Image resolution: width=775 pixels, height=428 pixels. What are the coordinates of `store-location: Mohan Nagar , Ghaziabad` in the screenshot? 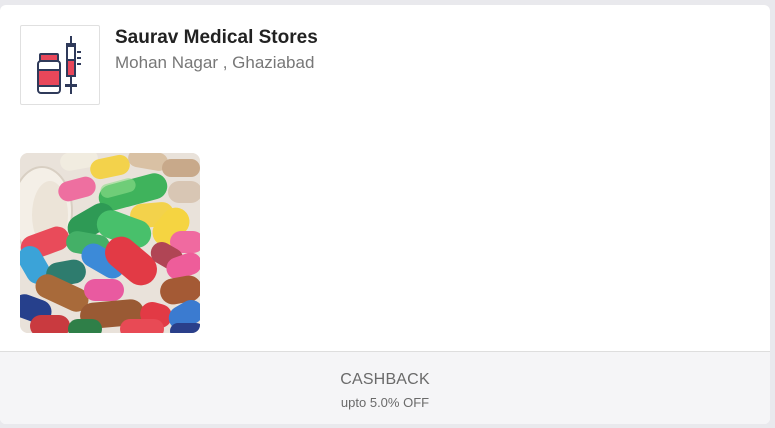 It's located at (215, 62).